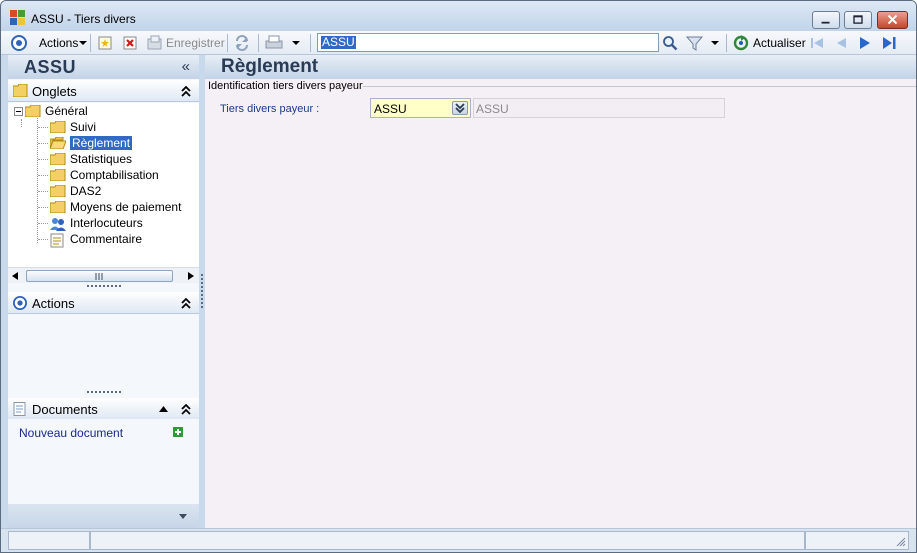  Describe the element at coordinates (58, 224) in the screenshot. I see `people-icon` at that location.